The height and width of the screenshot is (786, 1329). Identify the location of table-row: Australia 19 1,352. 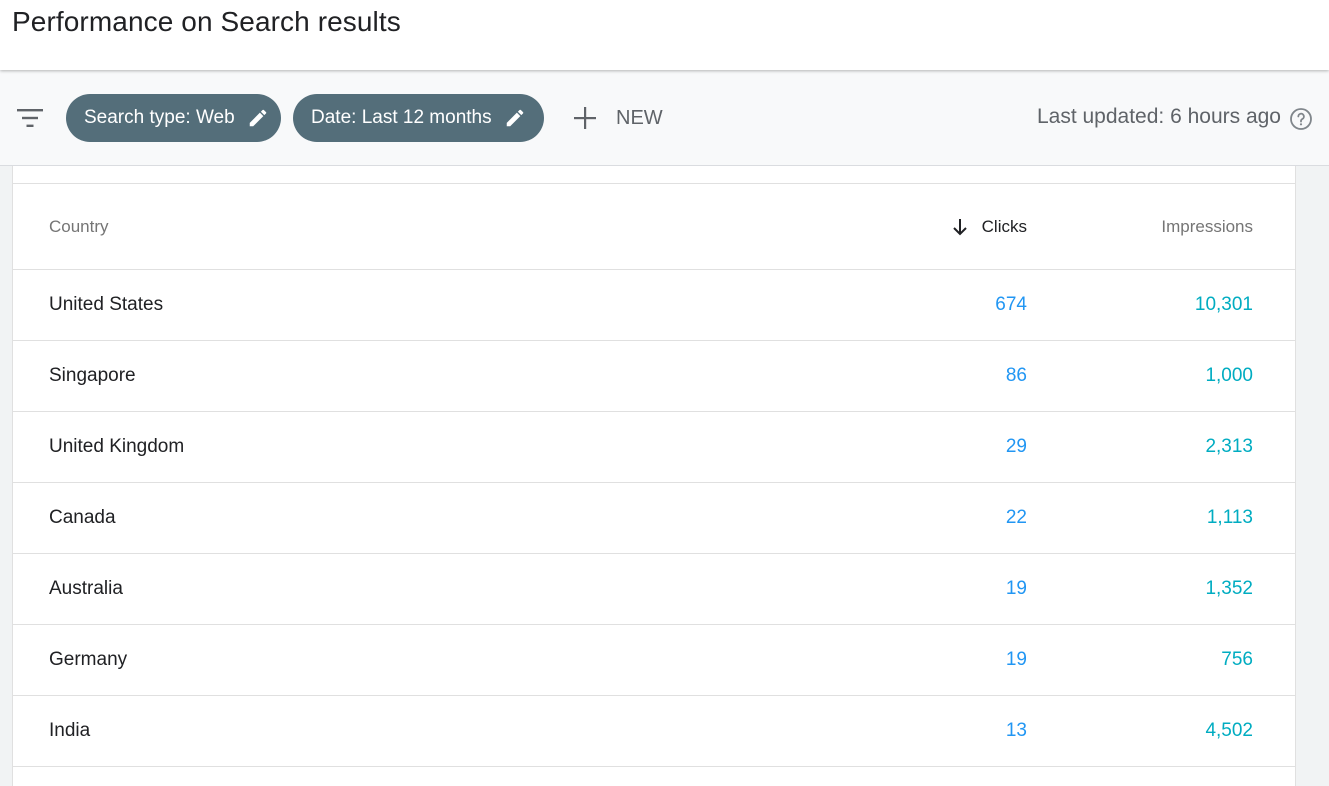
(654, 589).